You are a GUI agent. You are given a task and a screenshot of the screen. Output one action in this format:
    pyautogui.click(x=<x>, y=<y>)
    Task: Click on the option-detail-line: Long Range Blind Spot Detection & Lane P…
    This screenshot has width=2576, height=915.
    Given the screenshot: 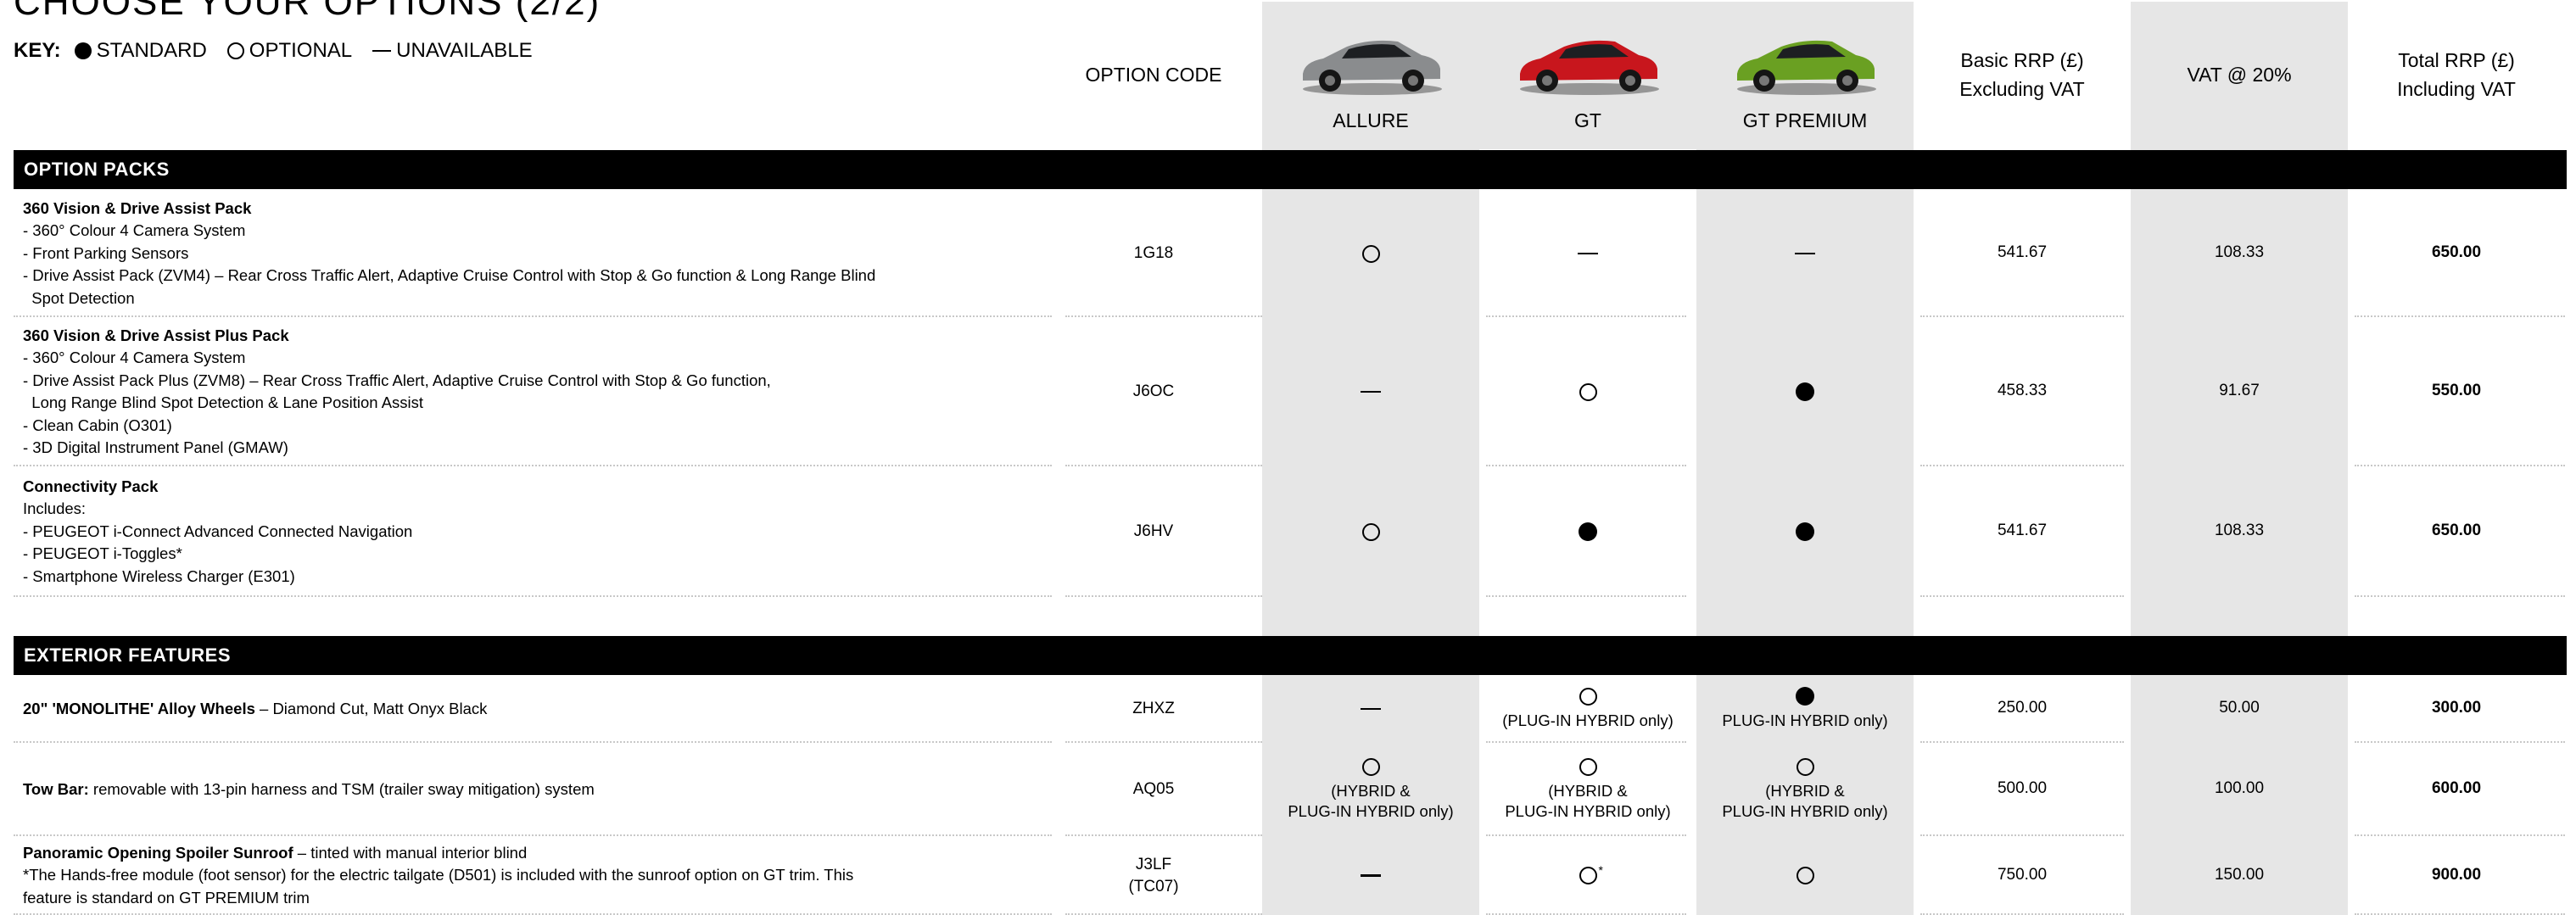 What is the action you would take?
    pyautogui.click(x=223, y=402)
    